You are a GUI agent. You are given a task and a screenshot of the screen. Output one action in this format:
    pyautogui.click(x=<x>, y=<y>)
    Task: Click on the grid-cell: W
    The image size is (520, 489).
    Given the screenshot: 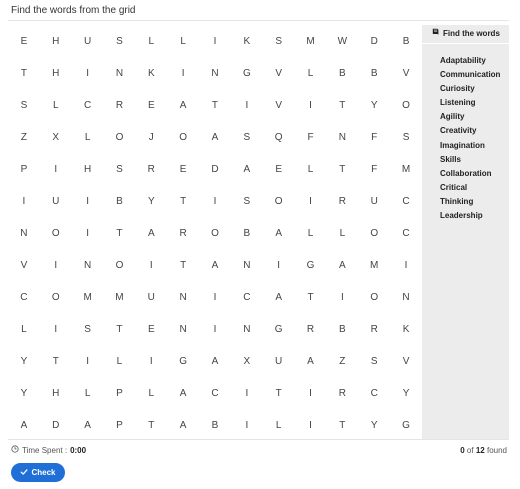 What is the action you would take?
    pyautogui.click(x=342, y=41)
    